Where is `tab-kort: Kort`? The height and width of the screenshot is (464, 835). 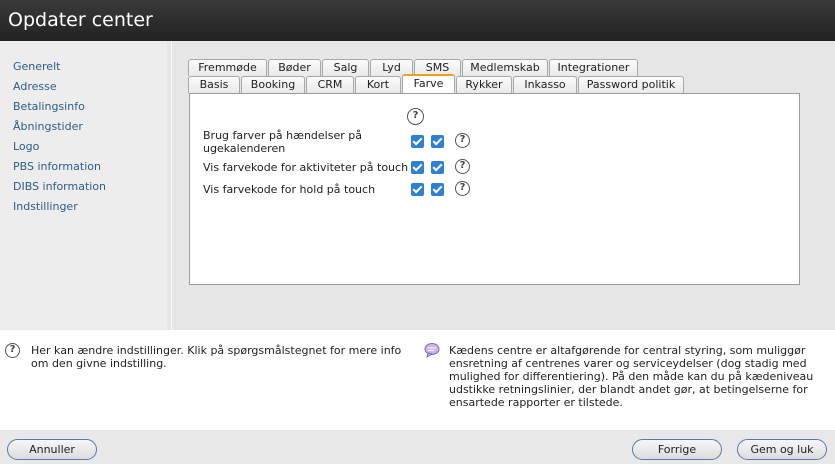 tab-kort: Kort is located at coordinates (378, 84).